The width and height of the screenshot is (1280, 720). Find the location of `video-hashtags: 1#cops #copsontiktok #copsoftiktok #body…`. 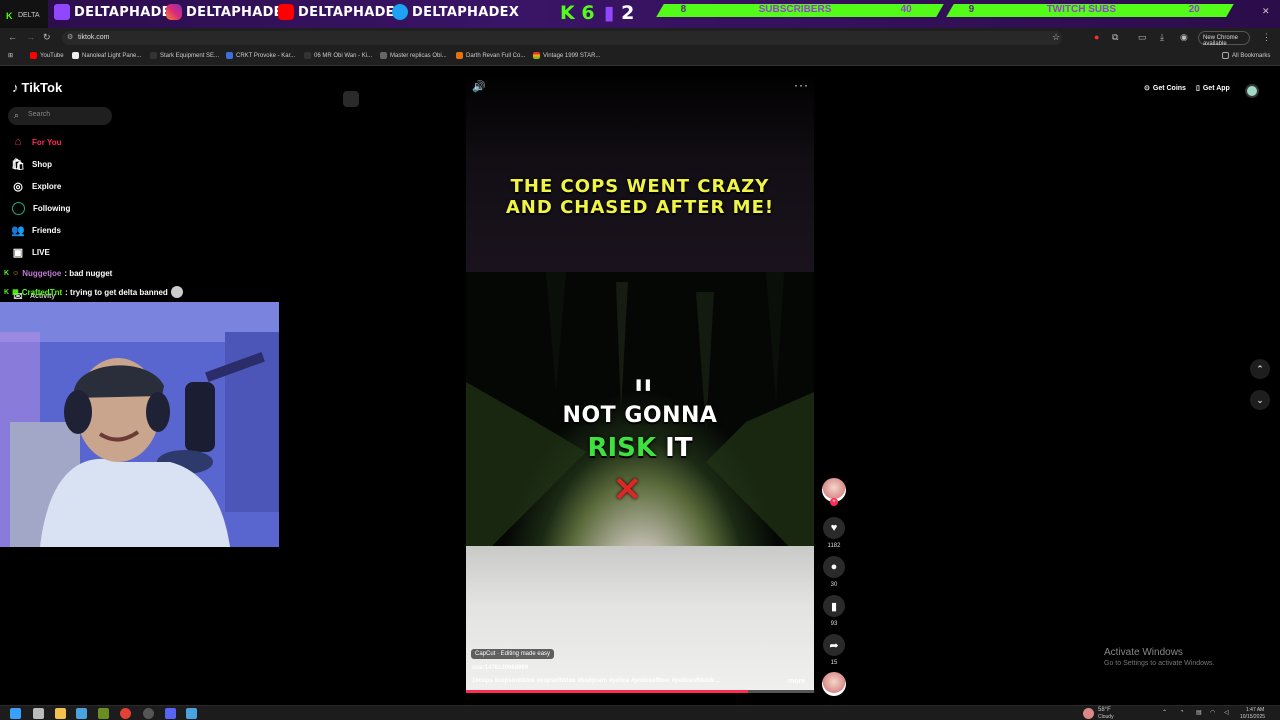

video-hashtags: 1#cops #copsontiktok #copsoftiktok #body… is located at coordinates (596, 681).